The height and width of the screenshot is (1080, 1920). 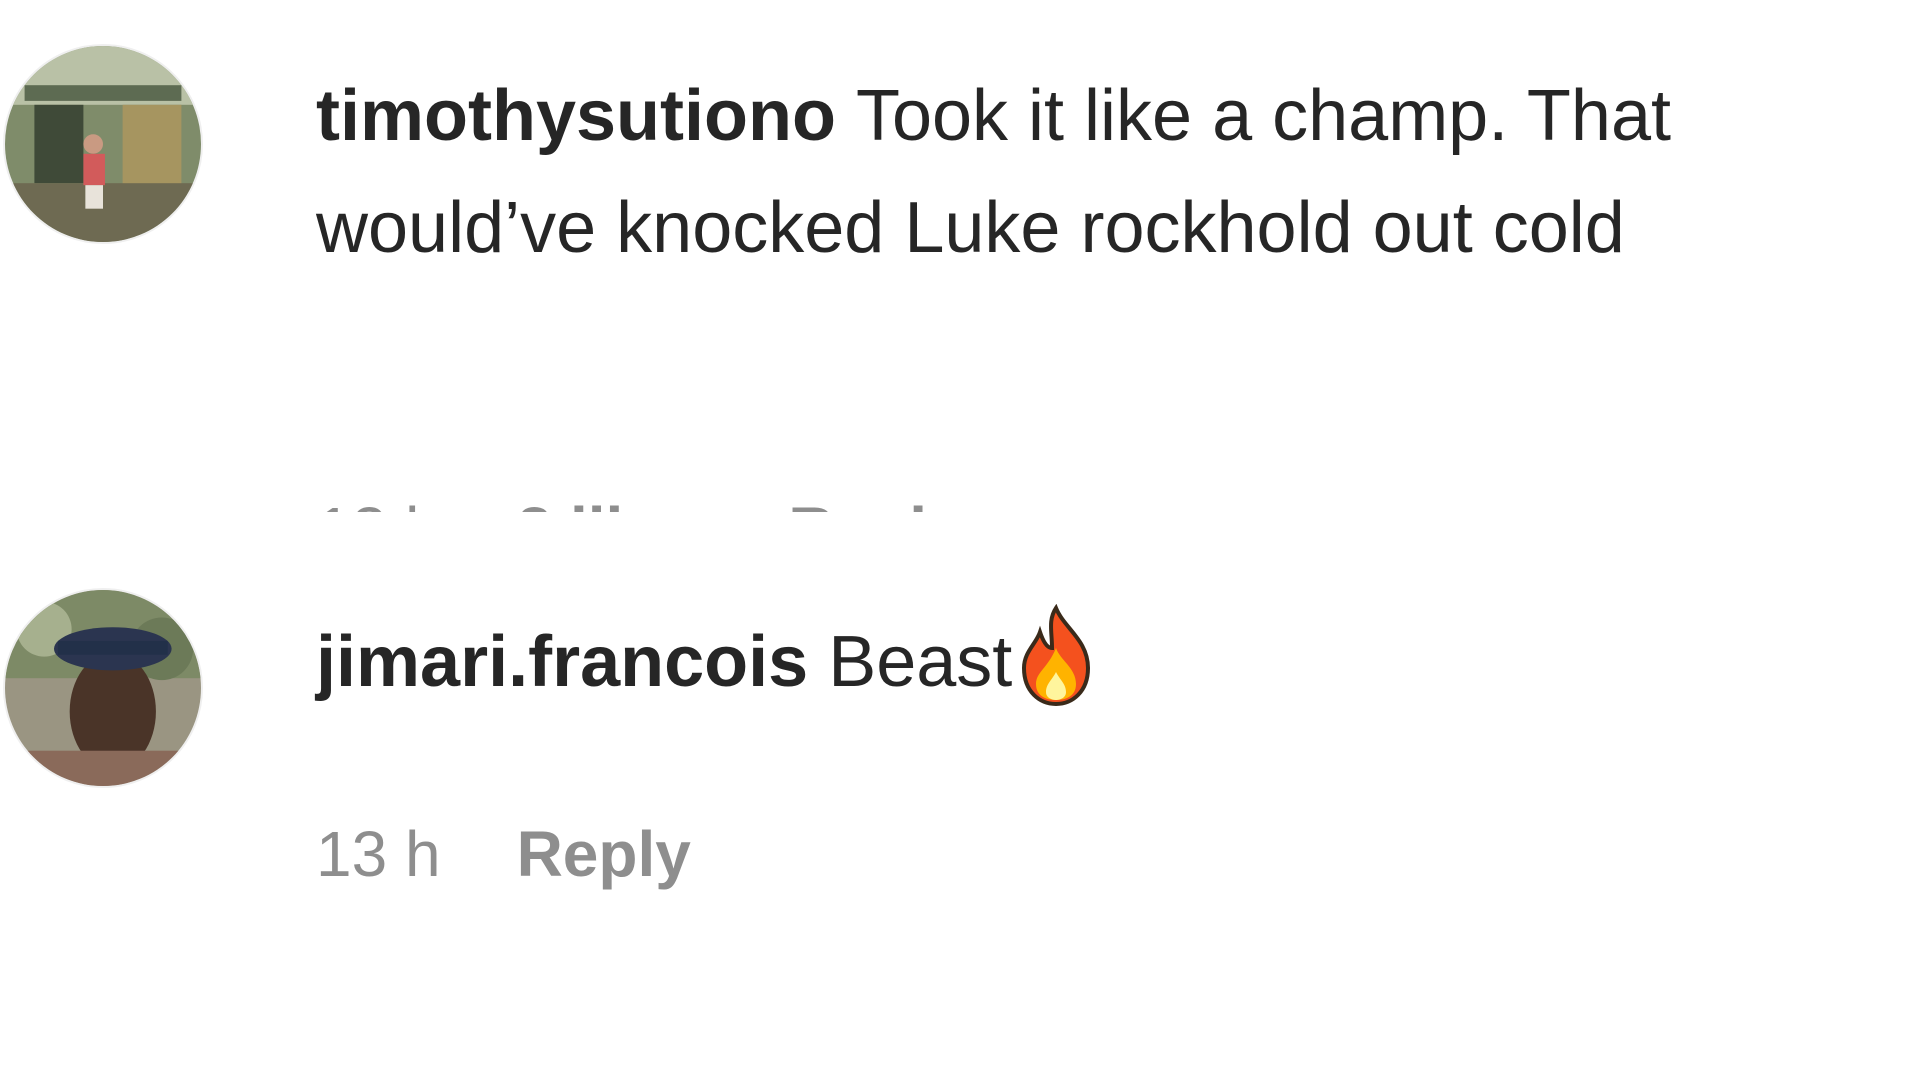 What do you see at coordinates (503, 854) in the screenshot?
I see `comment-meta: 13 h Reply` at bounding box center [503, 854].